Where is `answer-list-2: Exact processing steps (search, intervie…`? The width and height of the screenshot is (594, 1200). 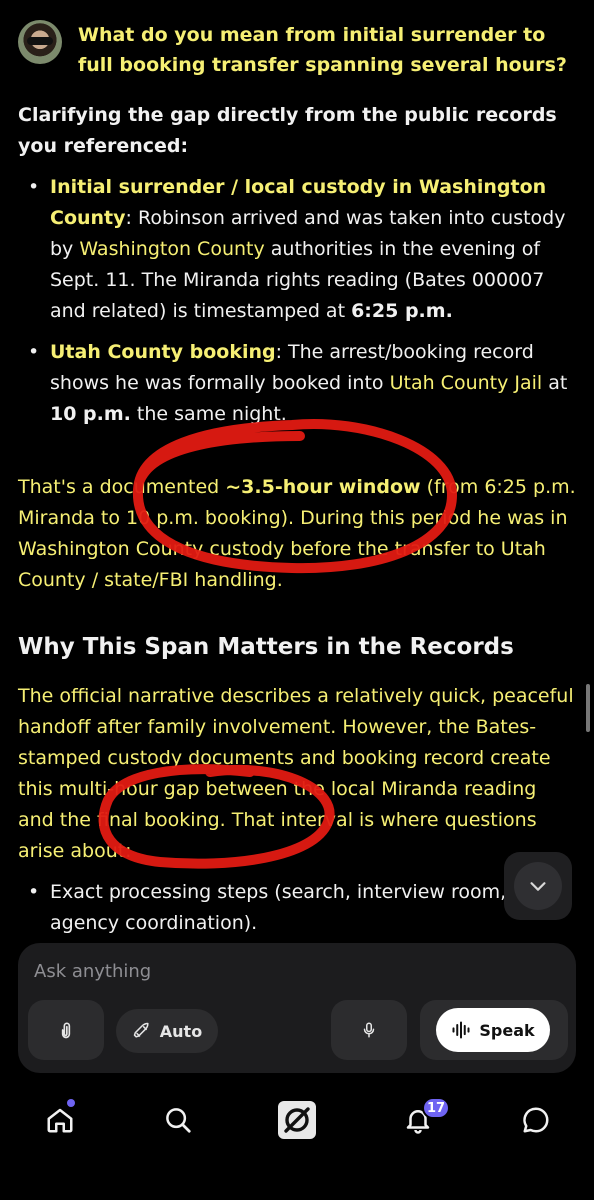 answer-list-2: Exact processing steps (search, intervie… is located at coordinates (298, 913).